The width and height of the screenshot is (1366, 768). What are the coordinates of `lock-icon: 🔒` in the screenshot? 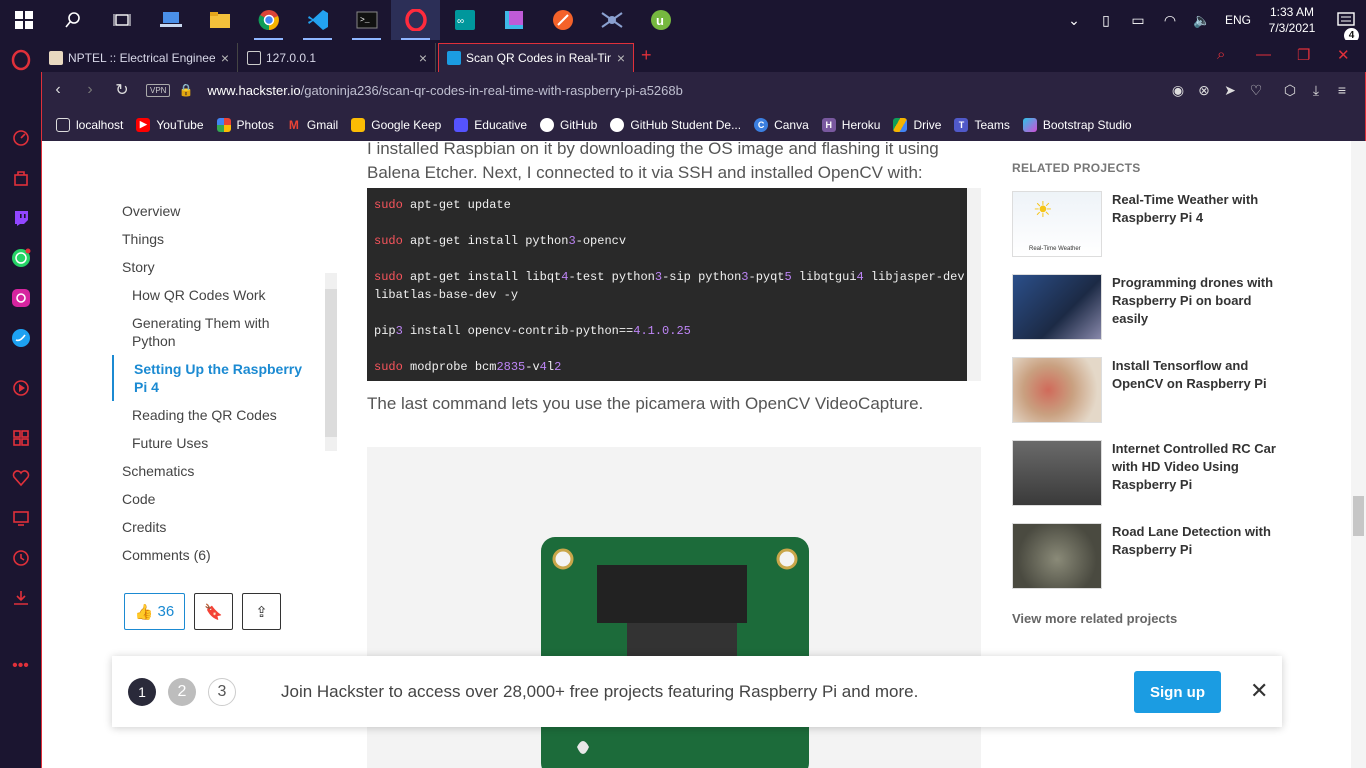 It's located at (185, 90).